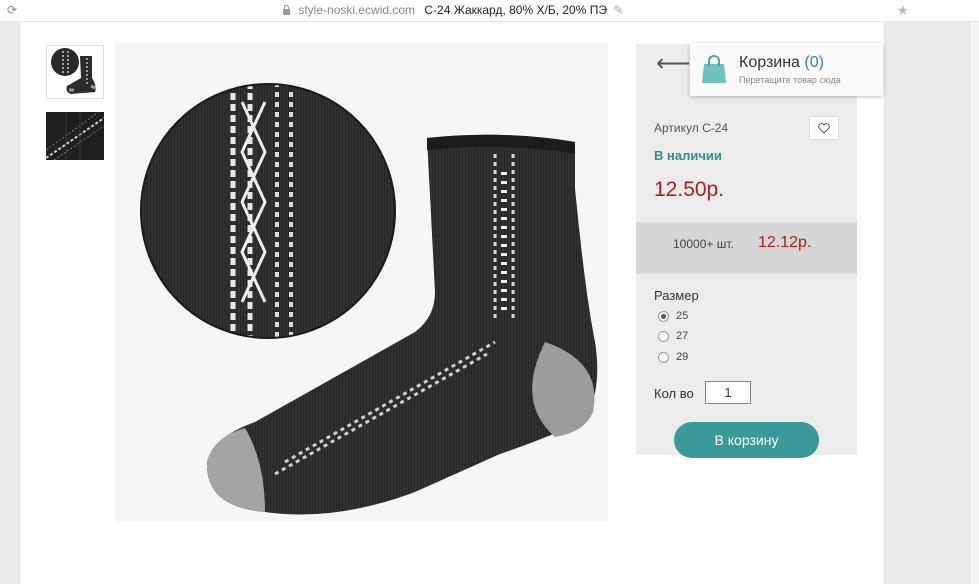 The width and height of the screenshot is (979, 584). I want to click on add-to-cart-button: В корзину, so click(746, 440).